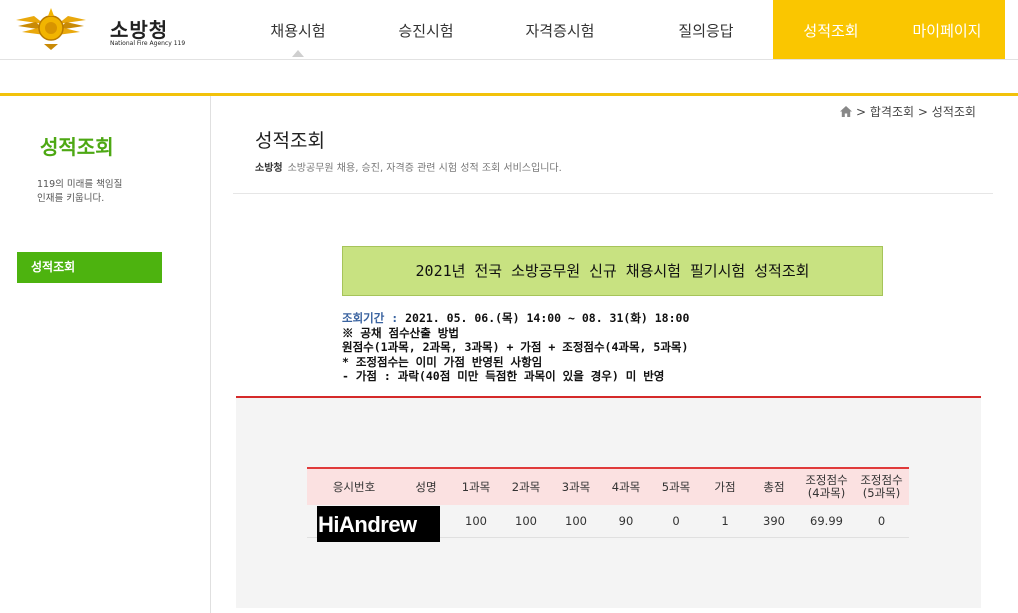 The image size is (1018, 613). What do you see at coordinates (725, 521) in the screenshot?
I see `cell-bonus: 1` at bounding box center [725, 521].